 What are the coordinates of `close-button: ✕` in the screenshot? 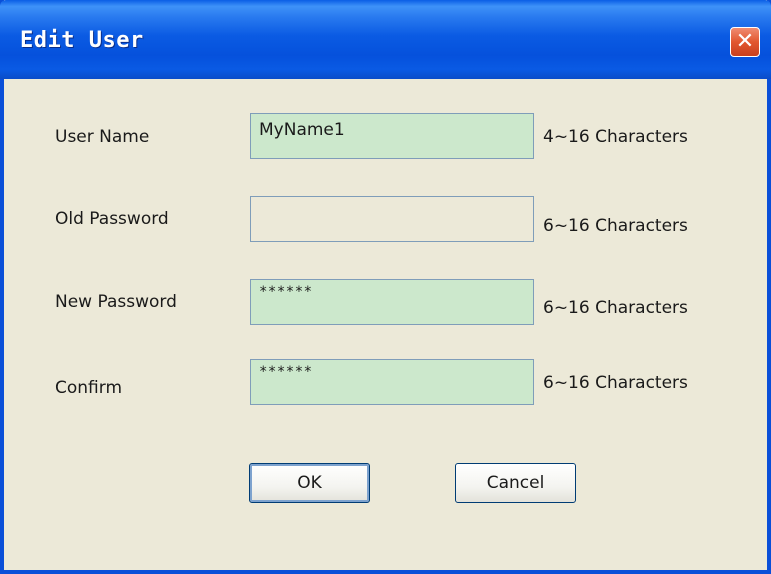 It's located at (745, 42).